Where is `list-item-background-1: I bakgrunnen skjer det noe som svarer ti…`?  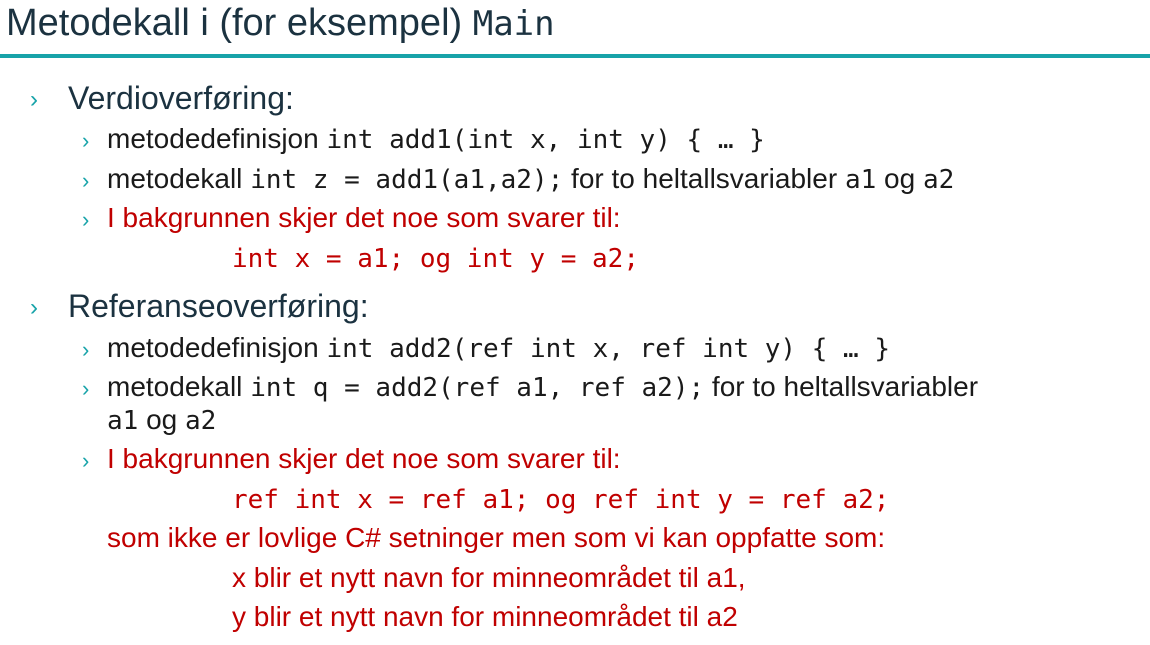 list-item-background-1: I bakgrunnen skjer det noe som svarer ti… is located at coordinates (364, 217).